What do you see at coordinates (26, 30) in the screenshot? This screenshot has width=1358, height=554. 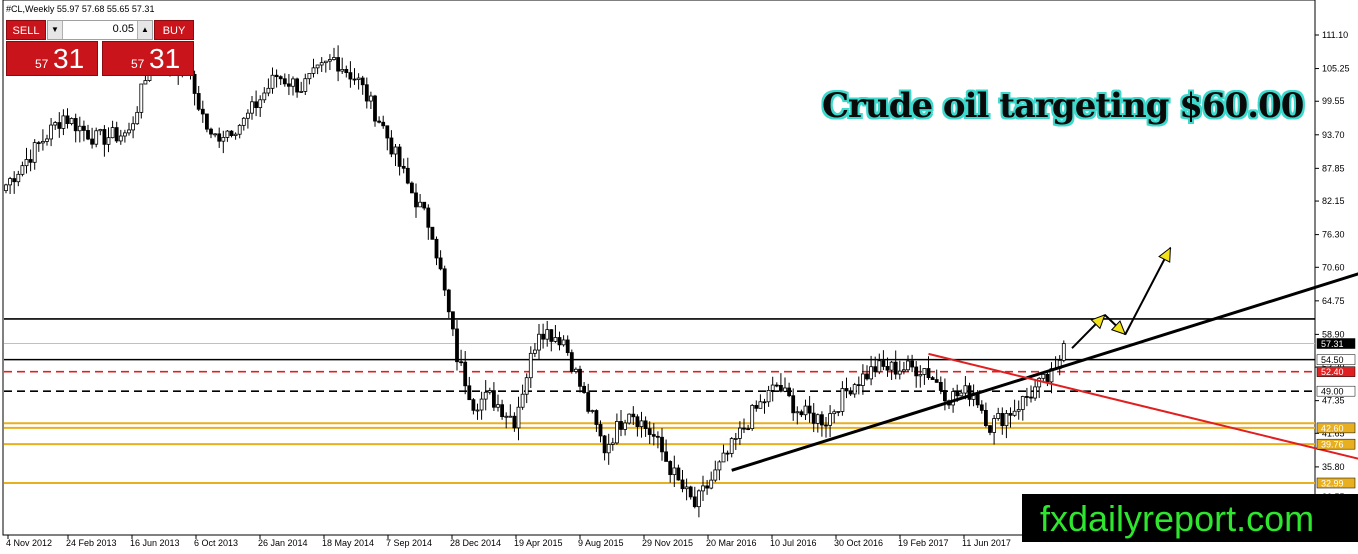 I see `sell-button: SELL` at bounding box center [26, 30].